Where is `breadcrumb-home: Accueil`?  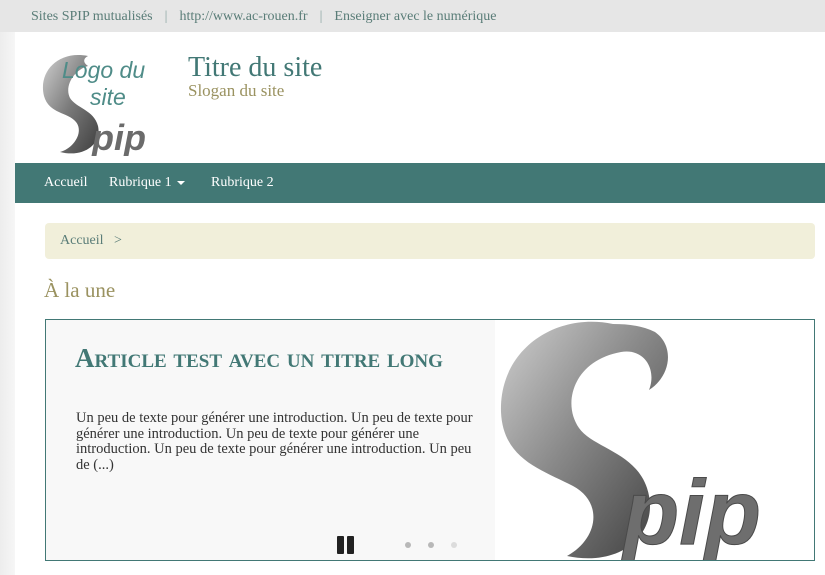 breadcrumb-home: Accueil is located at coordinates (82, 241).